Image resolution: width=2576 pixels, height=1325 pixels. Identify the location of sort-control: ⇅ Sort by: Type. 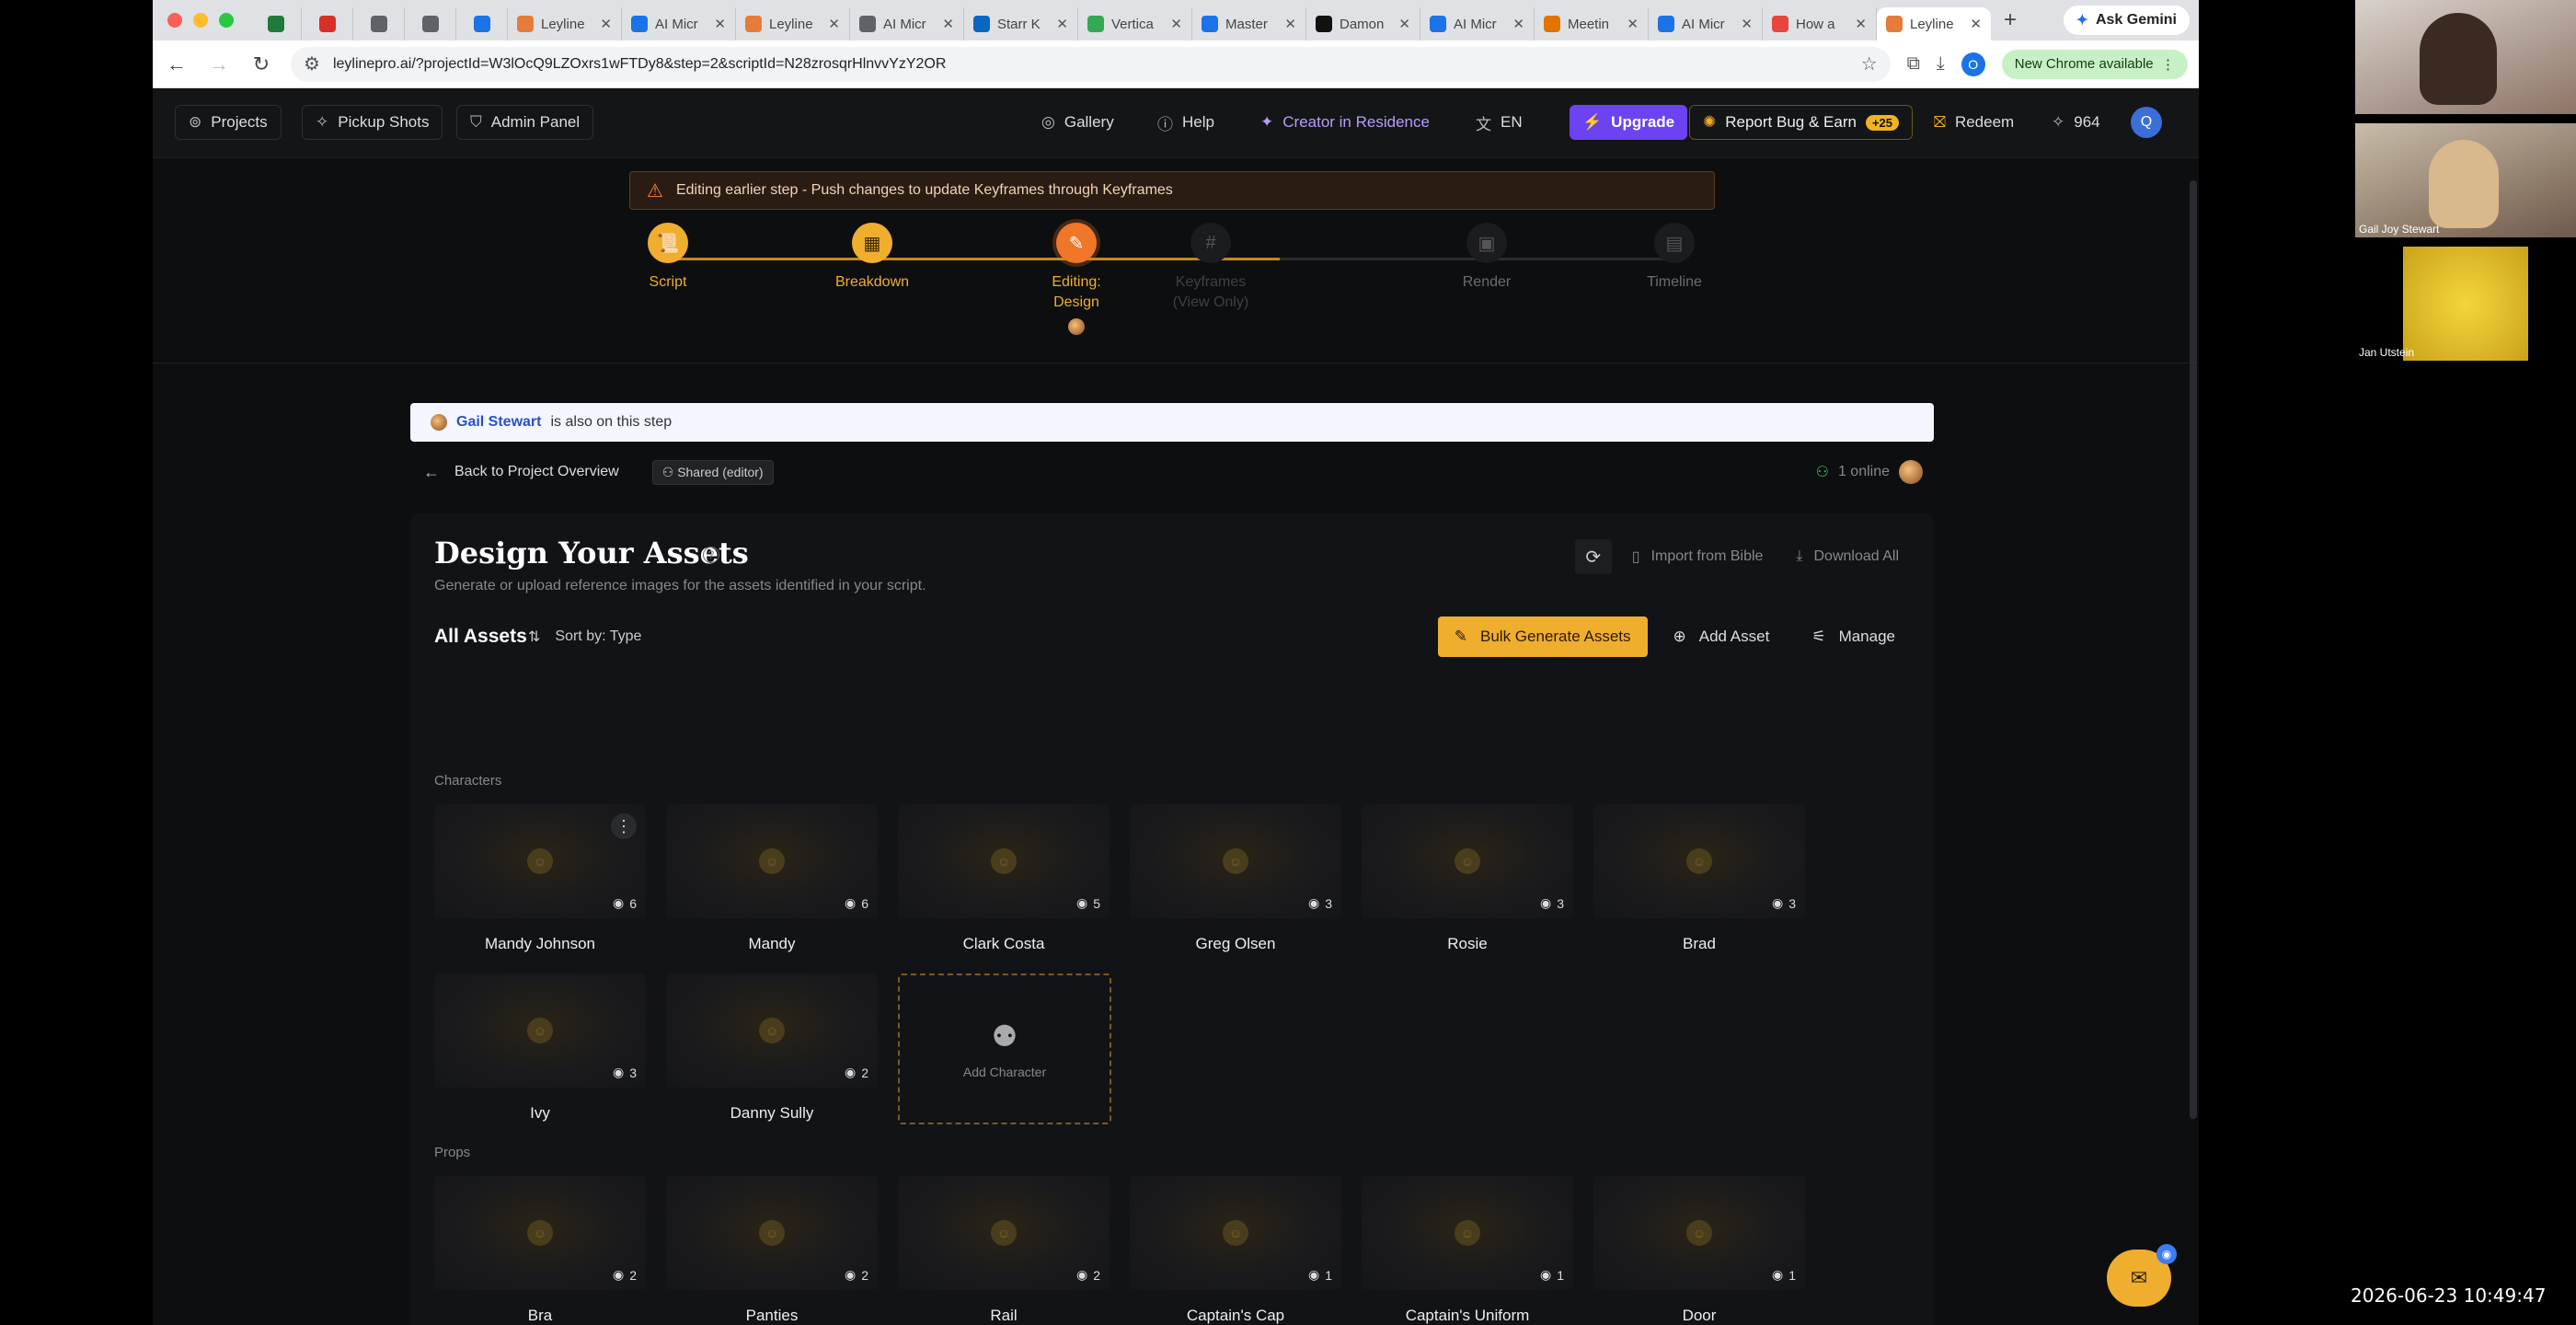
(584, 637).